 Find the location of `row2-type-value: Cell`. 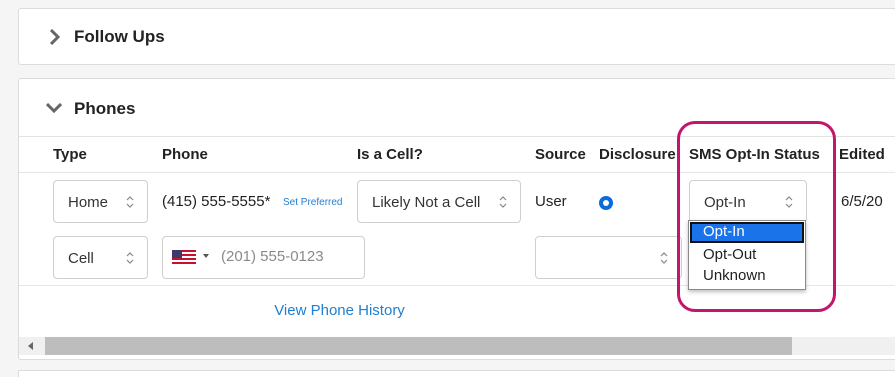

row2-type-value: Cell is located at coordinates (81, 258).